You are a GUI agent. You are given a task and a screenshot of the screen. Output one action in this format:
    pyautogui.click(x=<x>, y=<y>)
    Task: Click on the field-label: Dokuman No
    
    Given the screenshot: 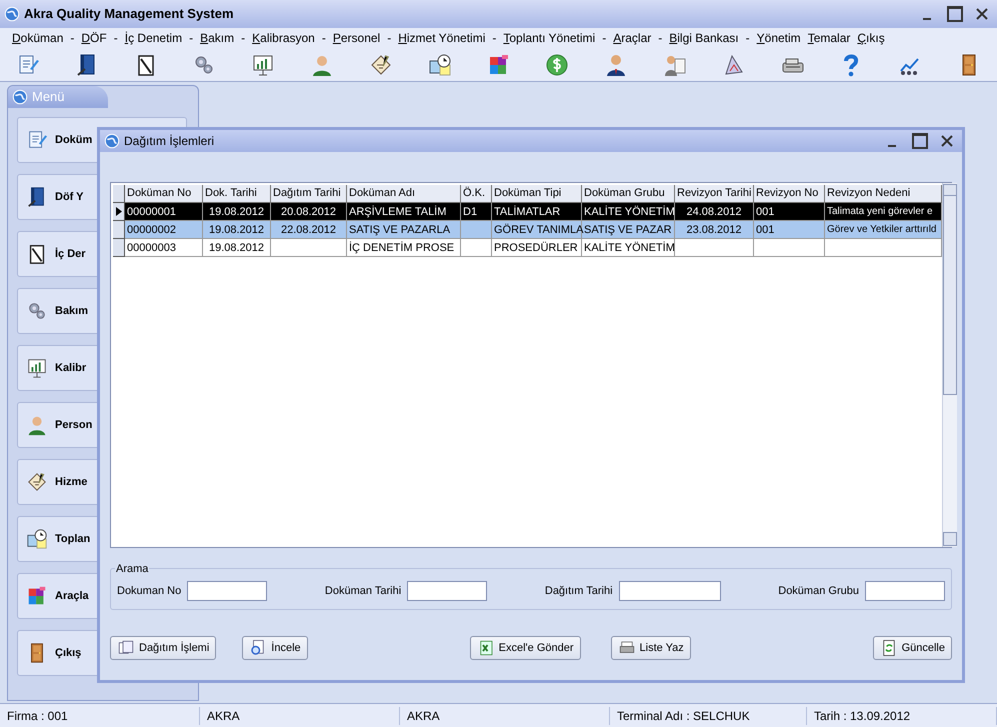 What is the action you would take?
    pyautogui.click(x=149, y=591)
    